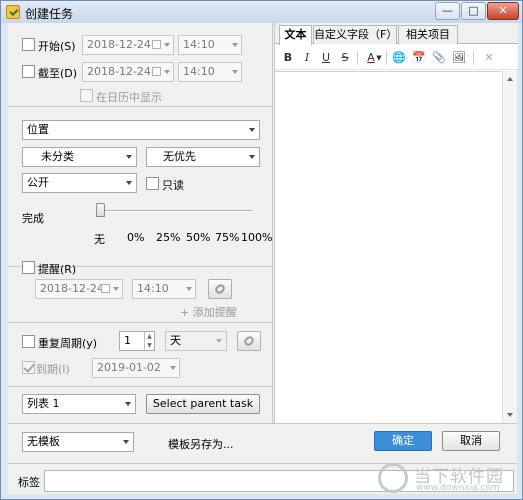 The image size is (523, 500). What do you see at coordinates (28, 71) in the screenshot?
I see `due-checkbox` at bounding box center [28, 71].